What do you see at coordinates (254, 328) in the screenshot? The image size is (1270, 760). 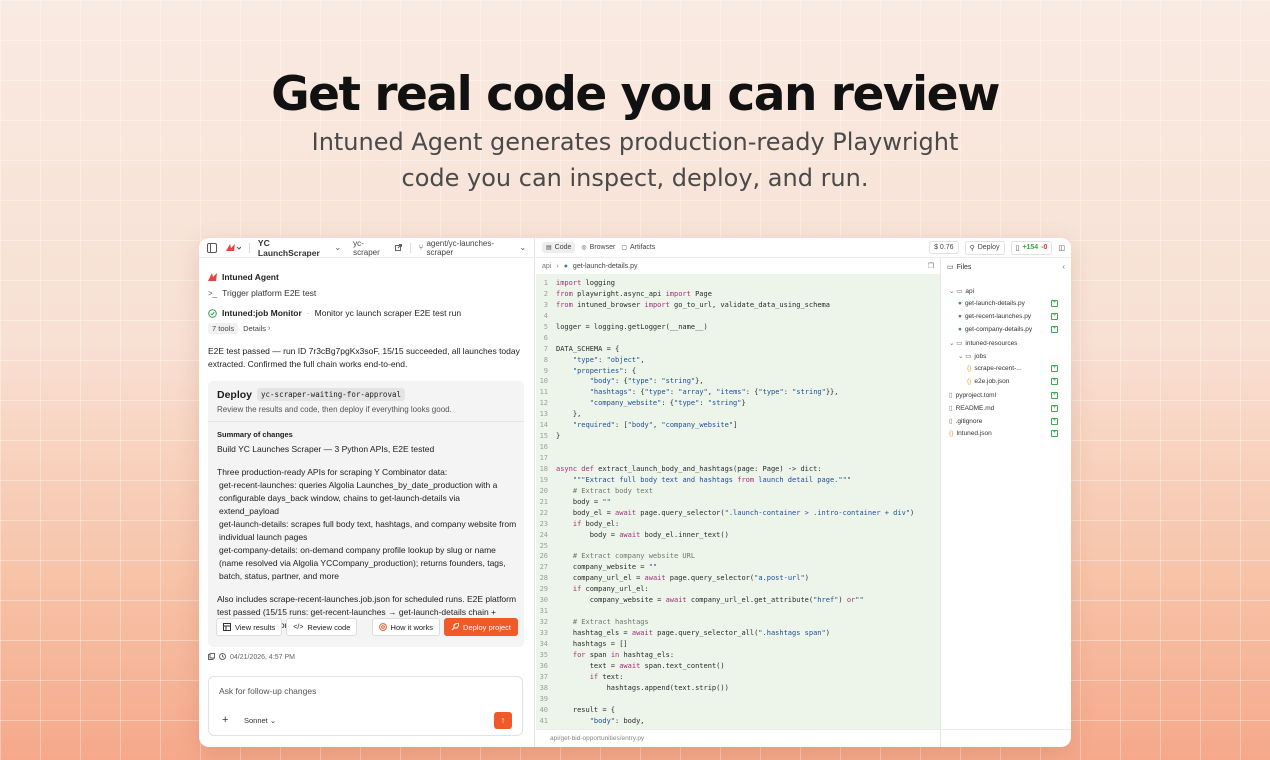 I see `details-link: Details` at bounding box center [254, 328].